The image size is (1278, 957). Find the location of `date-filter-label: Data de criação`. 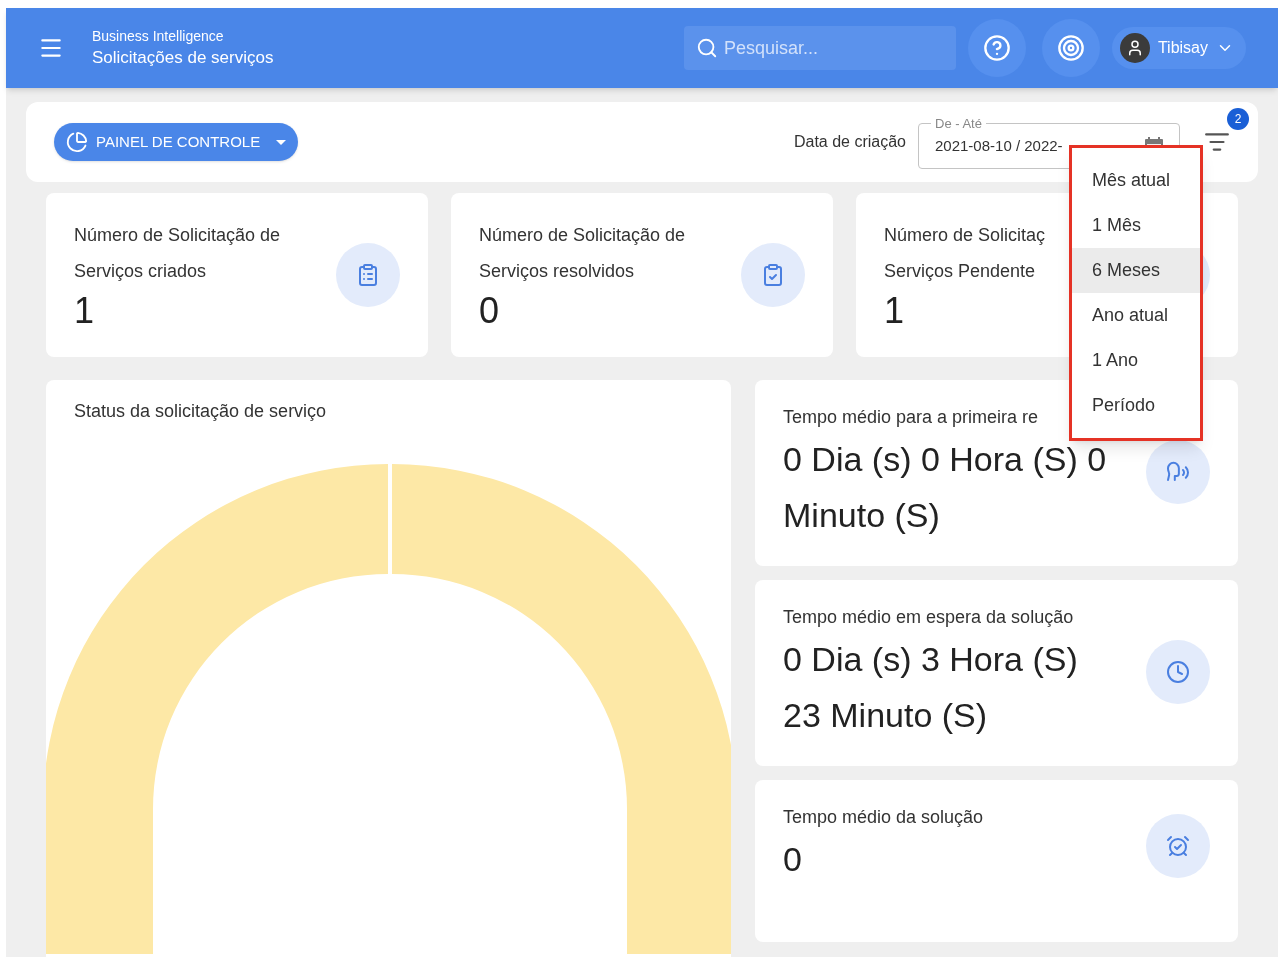

date-filter-label: Data de criação is located at coordinates (849, 142).